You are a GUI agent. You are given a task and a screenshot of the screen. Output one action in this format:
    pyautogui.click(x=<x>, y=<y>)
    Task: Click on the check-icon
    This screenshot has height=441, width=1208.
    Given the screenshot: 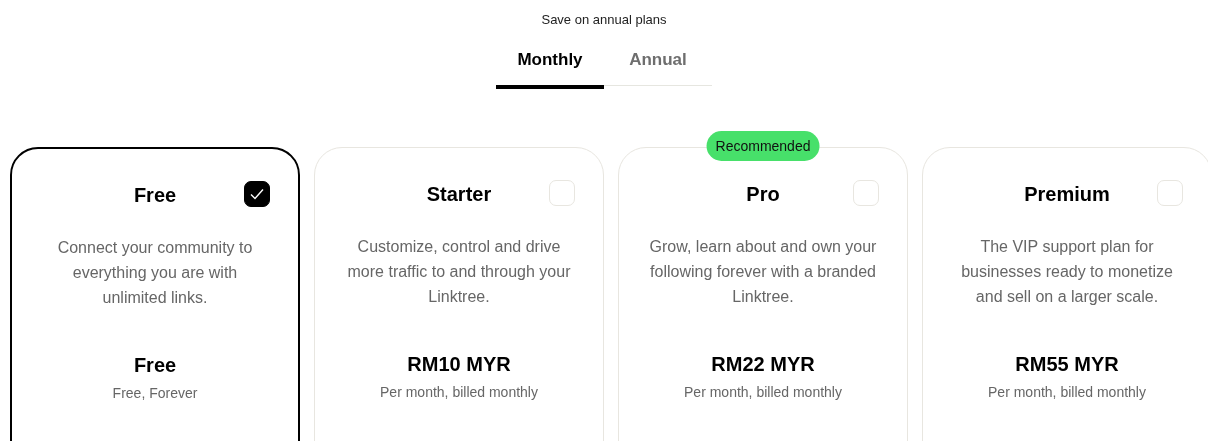 What is the action you would take?
    pyautogui.click(x=257, y=194)
    